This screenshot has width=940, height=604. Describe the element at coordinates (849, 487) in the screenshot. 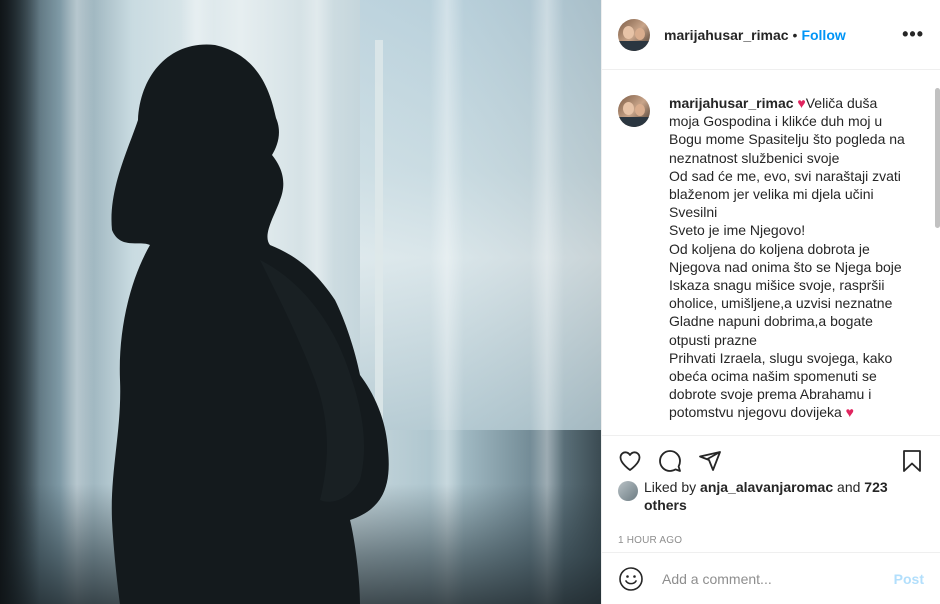

I see `likes-and: and` at that location.